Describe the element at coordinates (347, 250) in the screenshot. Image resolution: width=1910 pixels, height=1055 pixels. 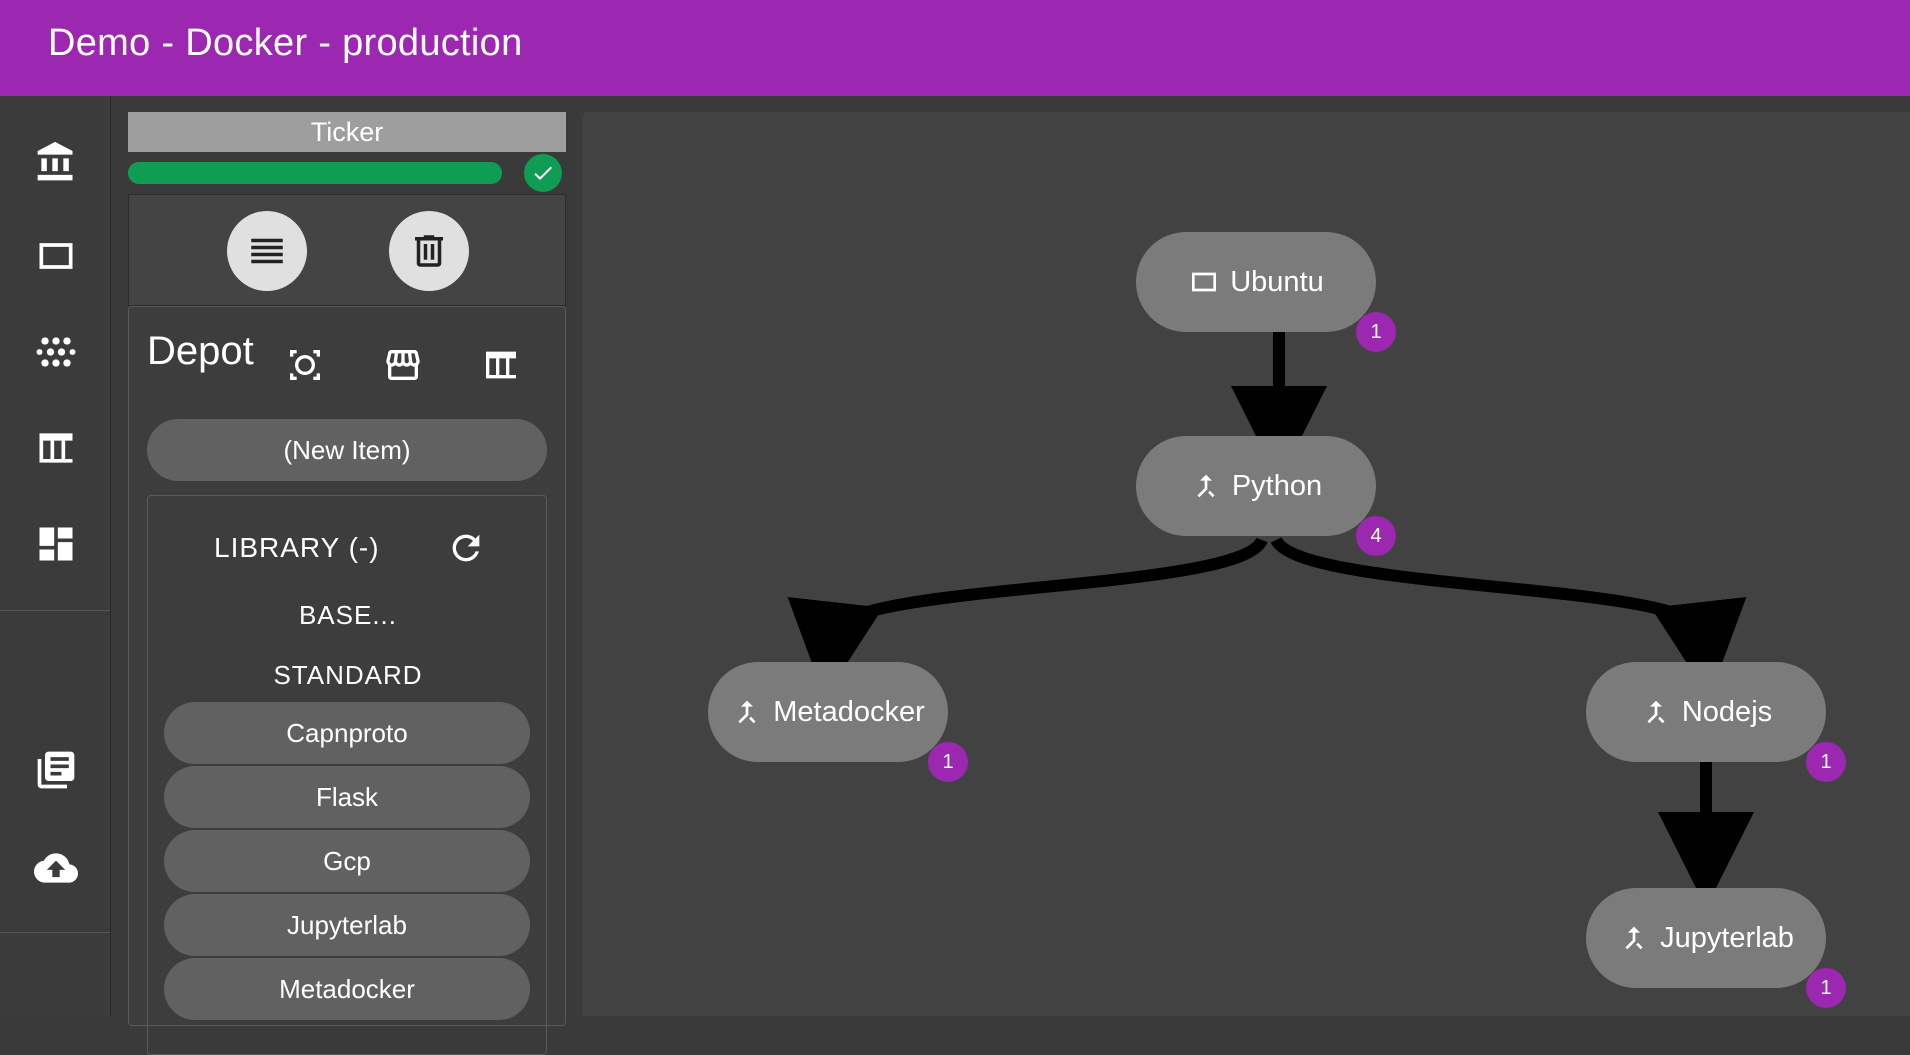
I see `action-toolbar` at that location.